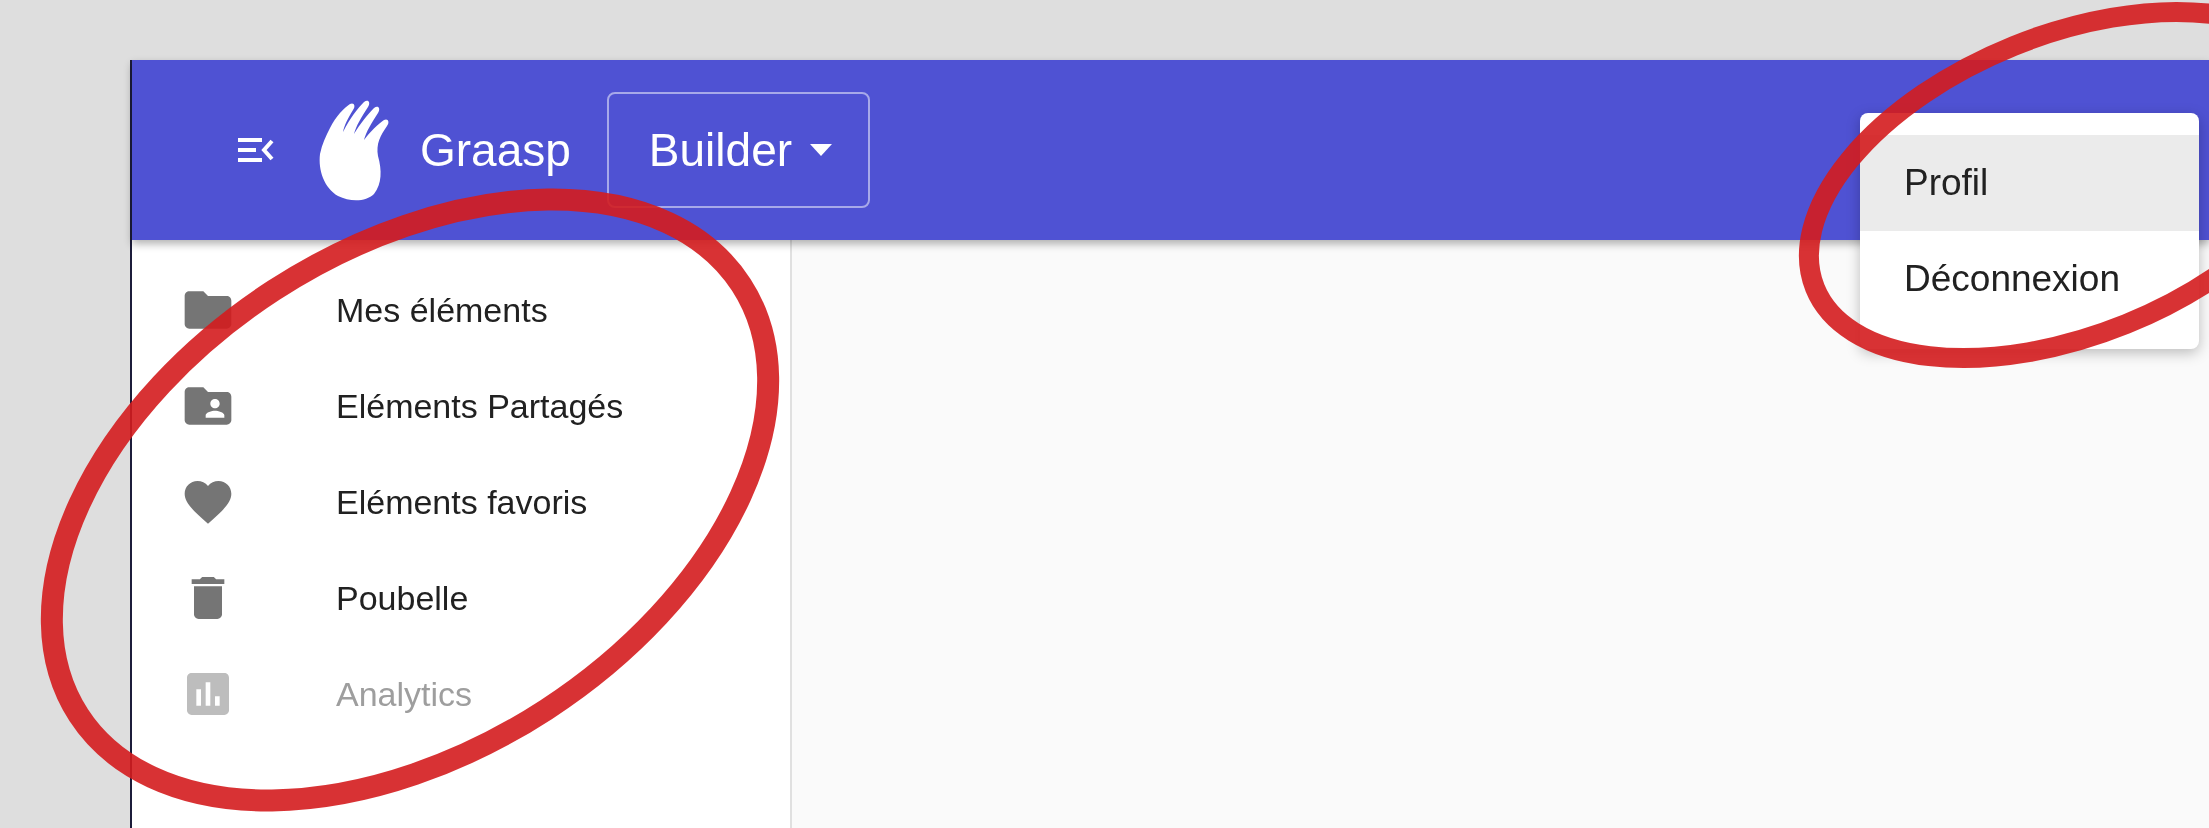 The width and height of the screenshot is (2209, 828). What do you see at coordinates (461, 406) in the screenshot?
I see `sidebar-item: Eléments Partagés` at bounding box center [461, 406].